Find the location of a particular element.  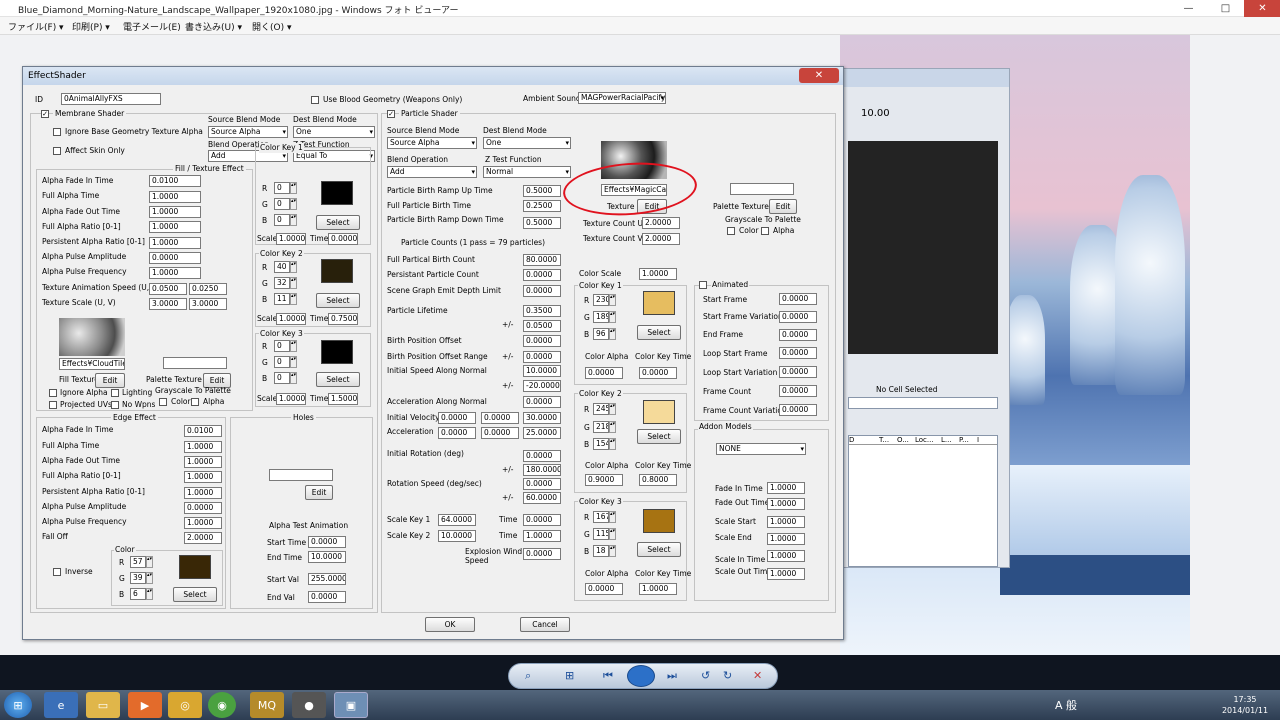

affect-skin-checkbox is located at coordinates (57, 151).